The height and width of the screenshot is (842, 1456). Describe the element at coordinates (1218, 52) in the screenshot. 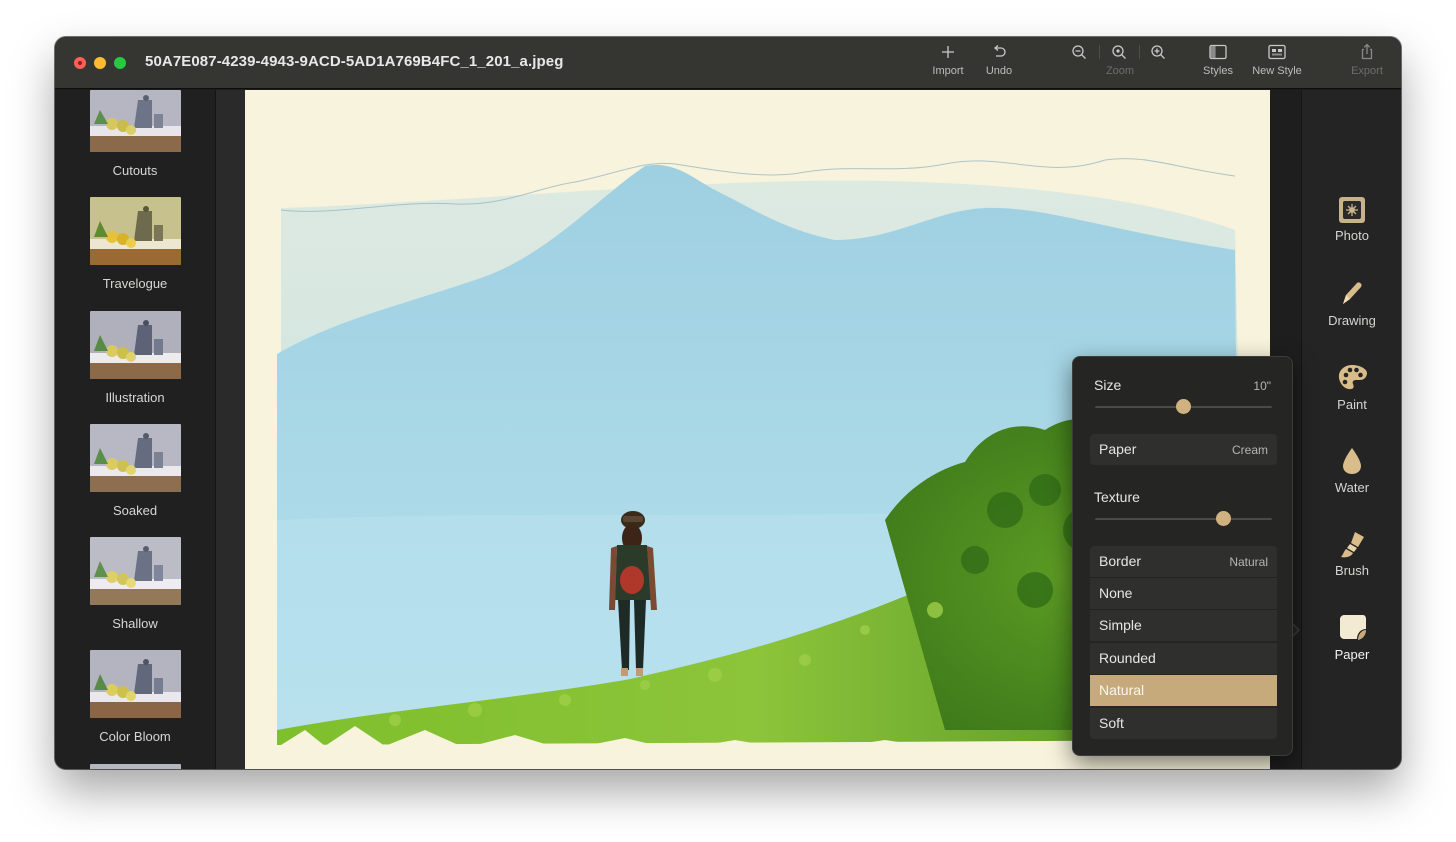

I see `sidebar-icon` at that location.